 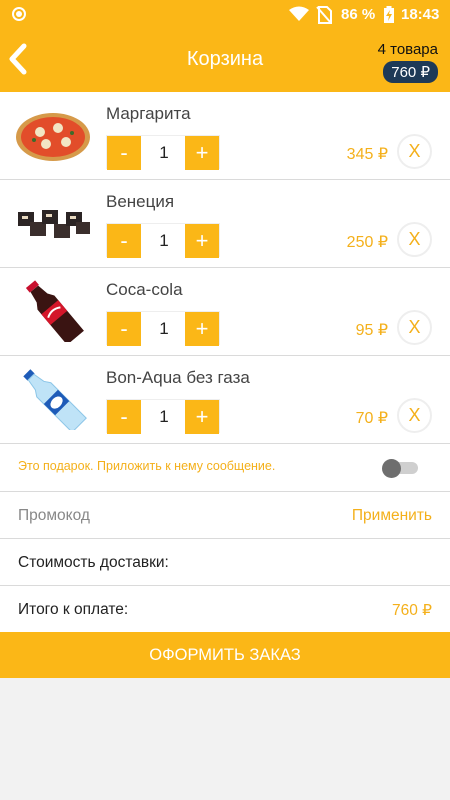 What do you see at coordinates (367, 242) in the screenshot?
I see `item-price: 250 ₽` at bounding box center [367, 242].